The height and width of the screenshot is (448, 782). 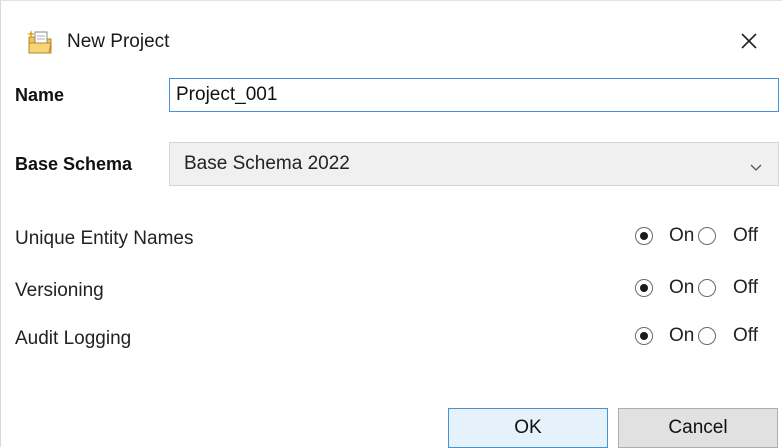 I want to click on radio-off-audit-logging, so click(x=707, y=336).